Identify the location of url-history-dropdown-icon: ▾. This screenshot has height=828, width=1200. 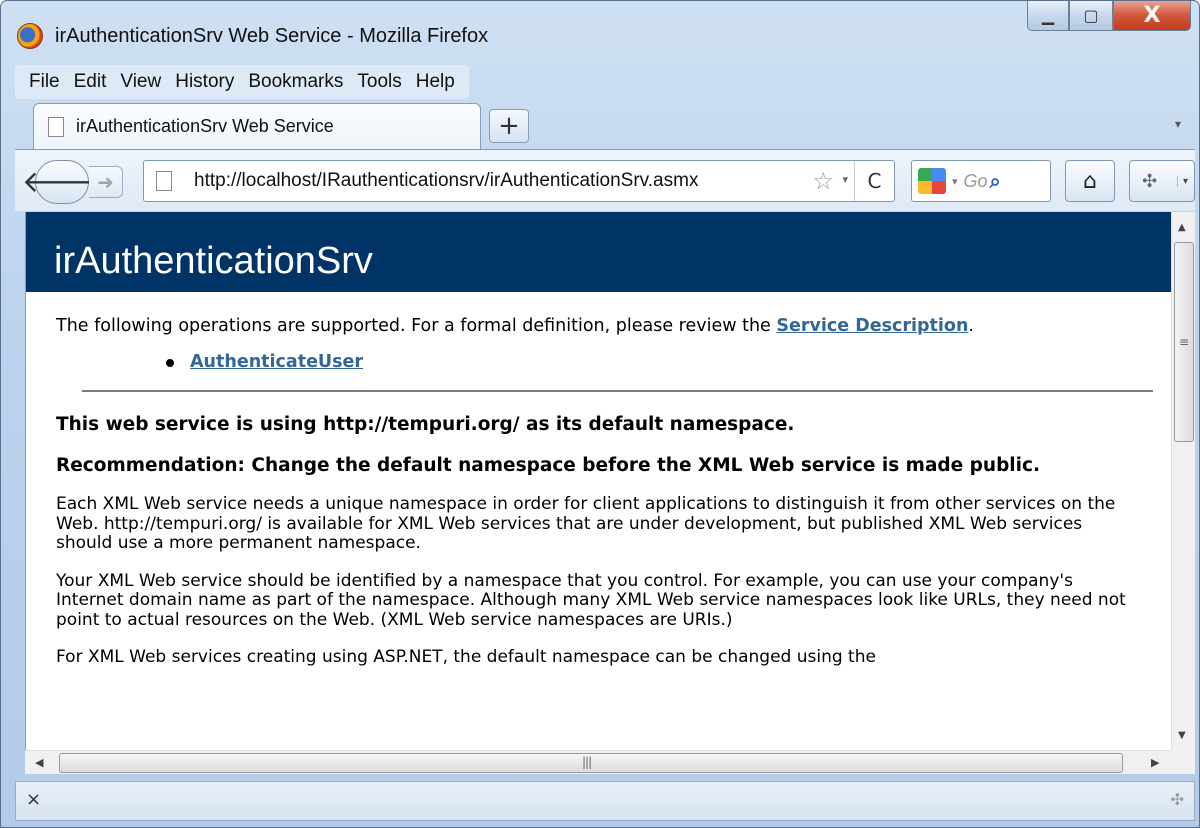
(845, 179).